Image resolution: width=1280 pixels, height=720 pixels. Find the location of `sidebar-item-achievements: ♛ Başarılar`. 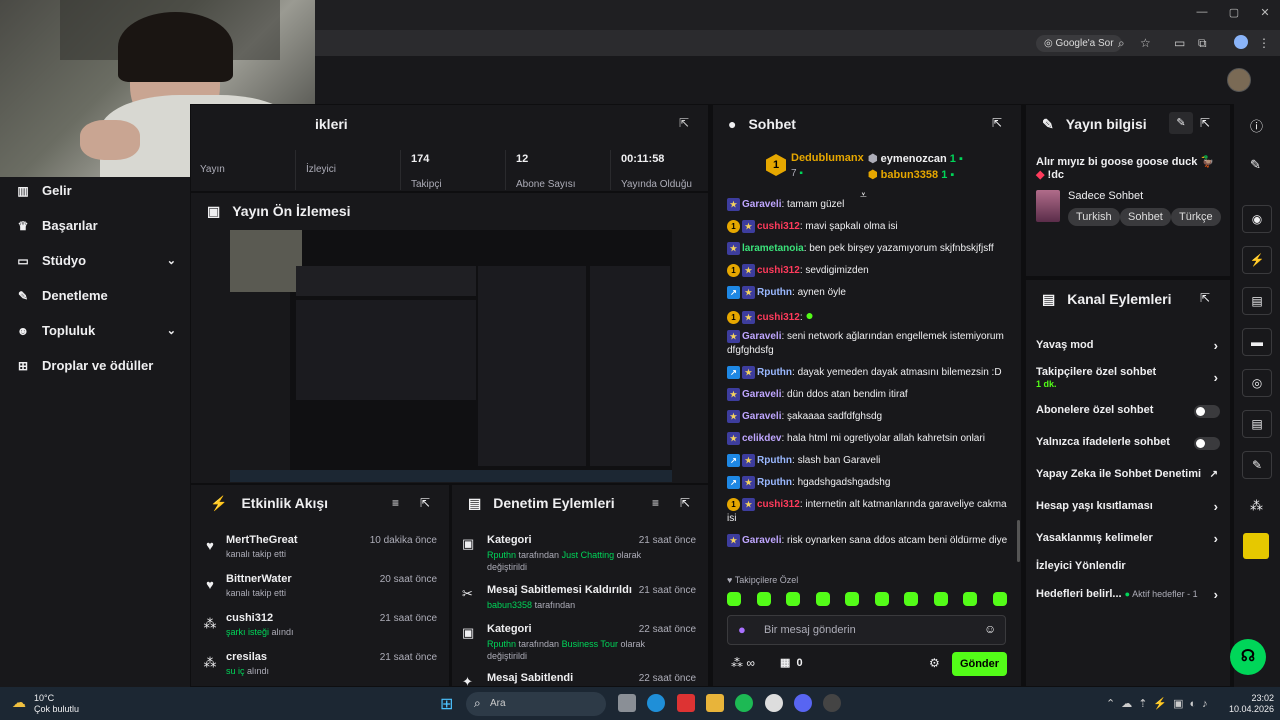

sidebar-item-achievements: ♛ Başarılar is located at coordinates (96, 225).